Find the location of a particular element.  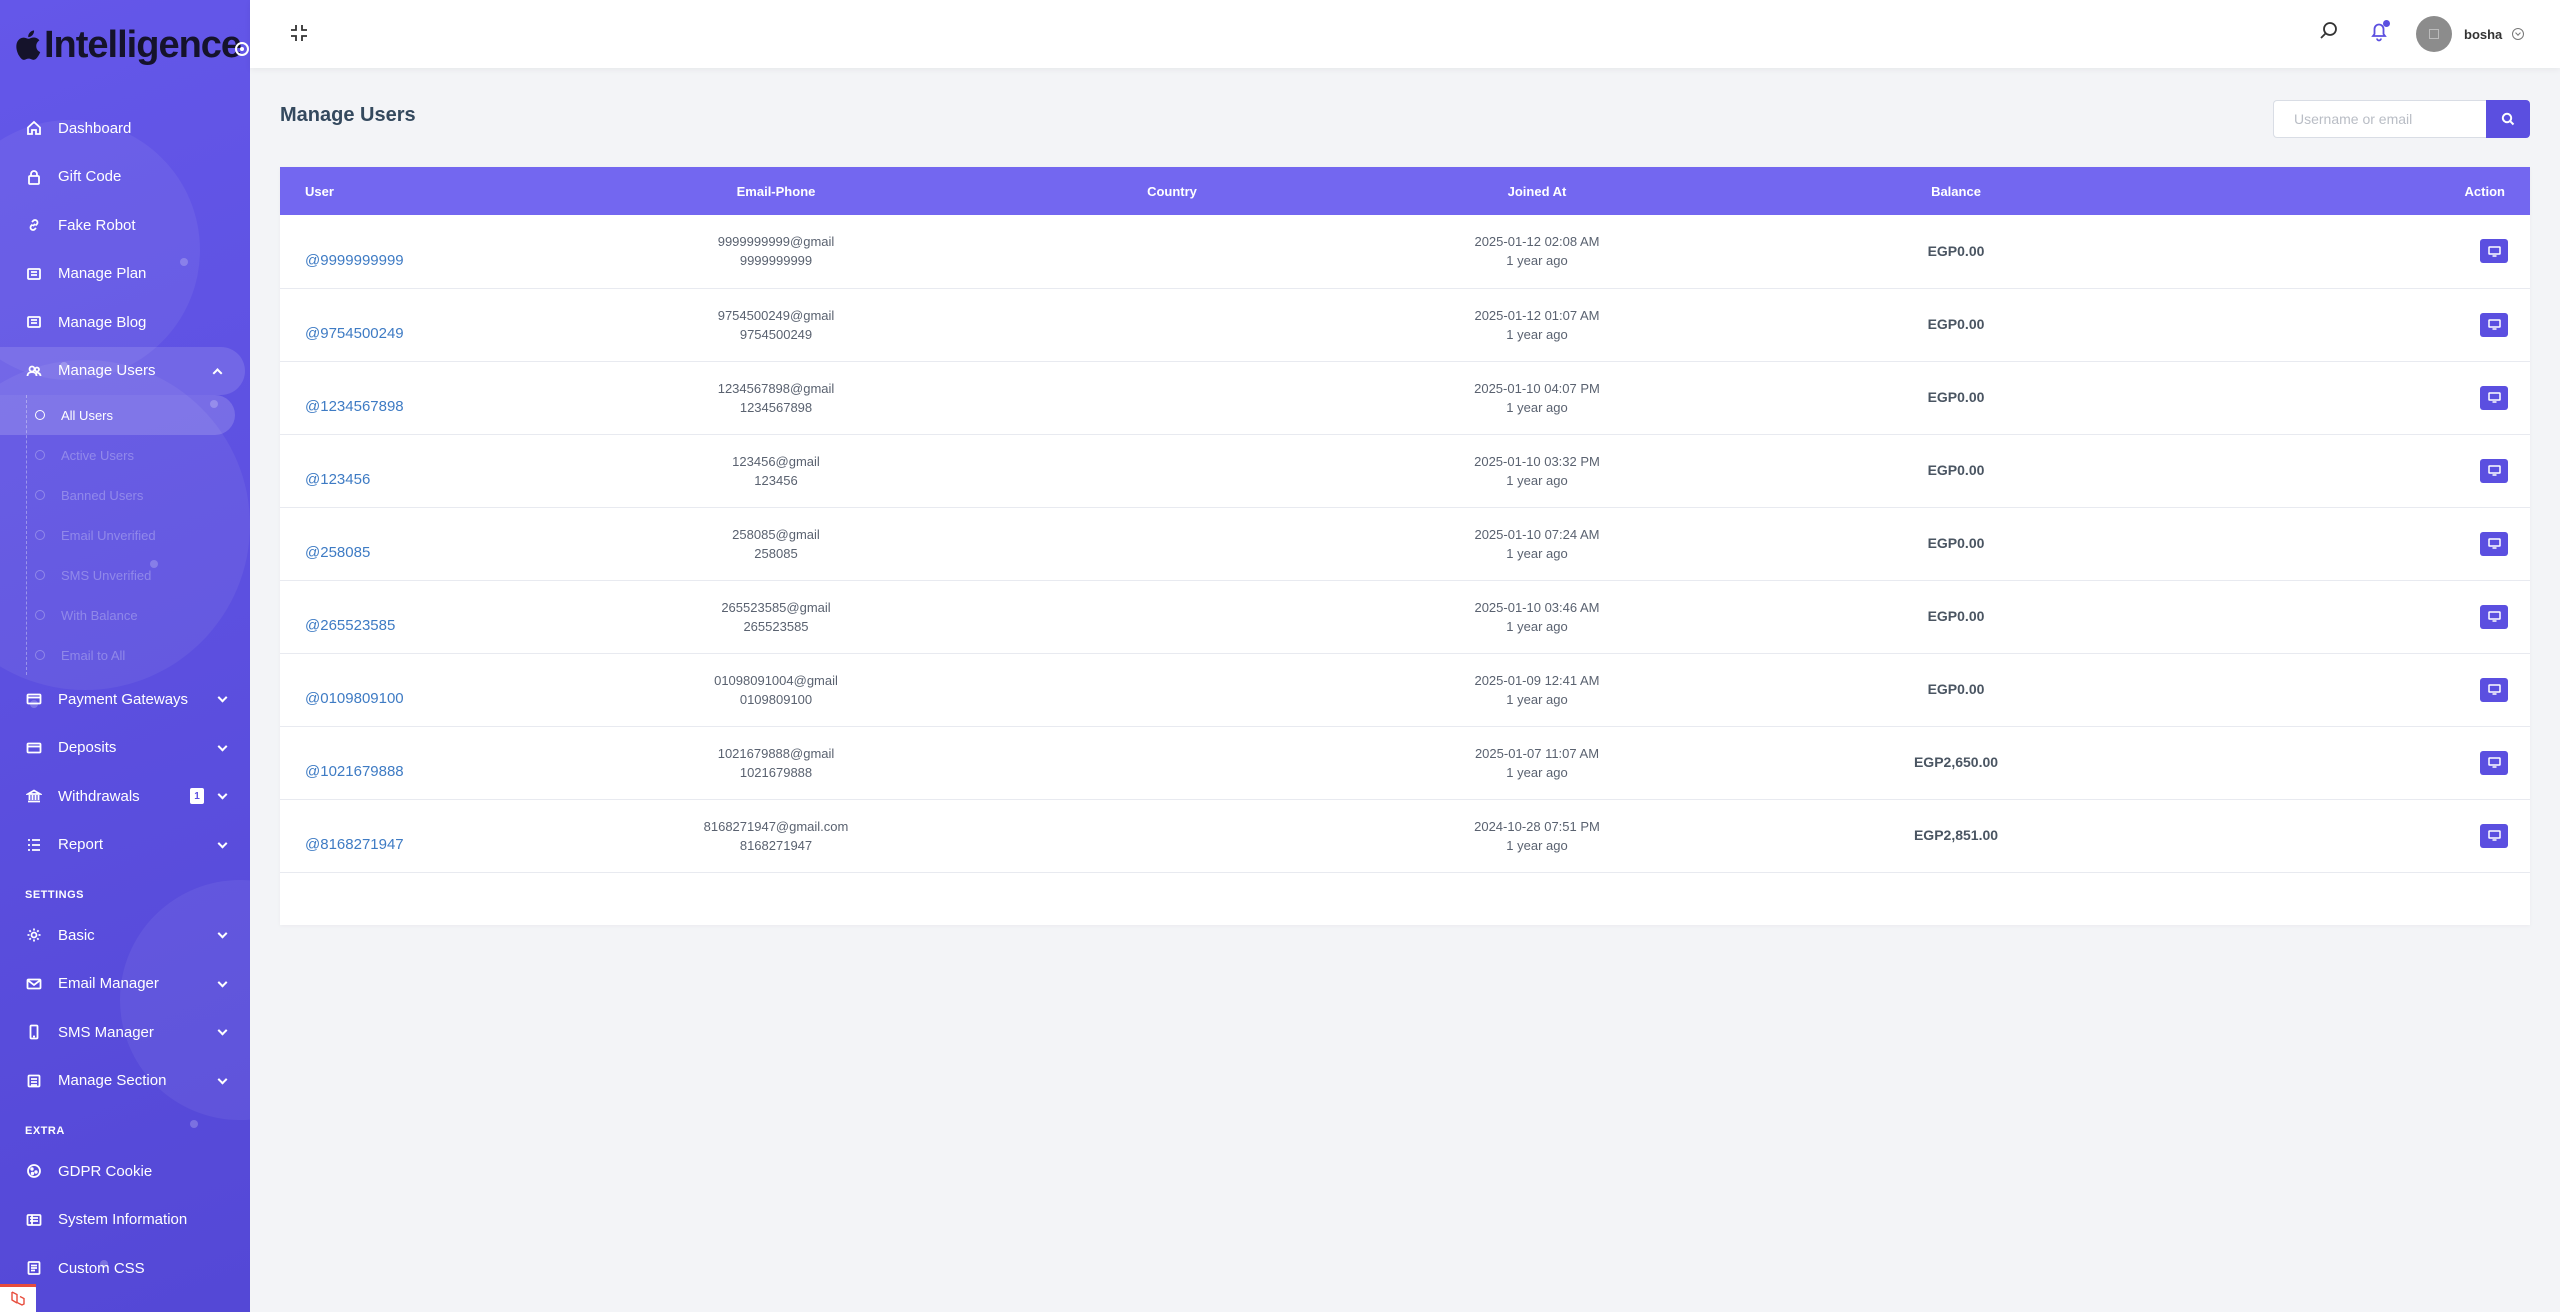

sidebar-item-manage-section: Manage Section is located at coordinates (125, 1081).